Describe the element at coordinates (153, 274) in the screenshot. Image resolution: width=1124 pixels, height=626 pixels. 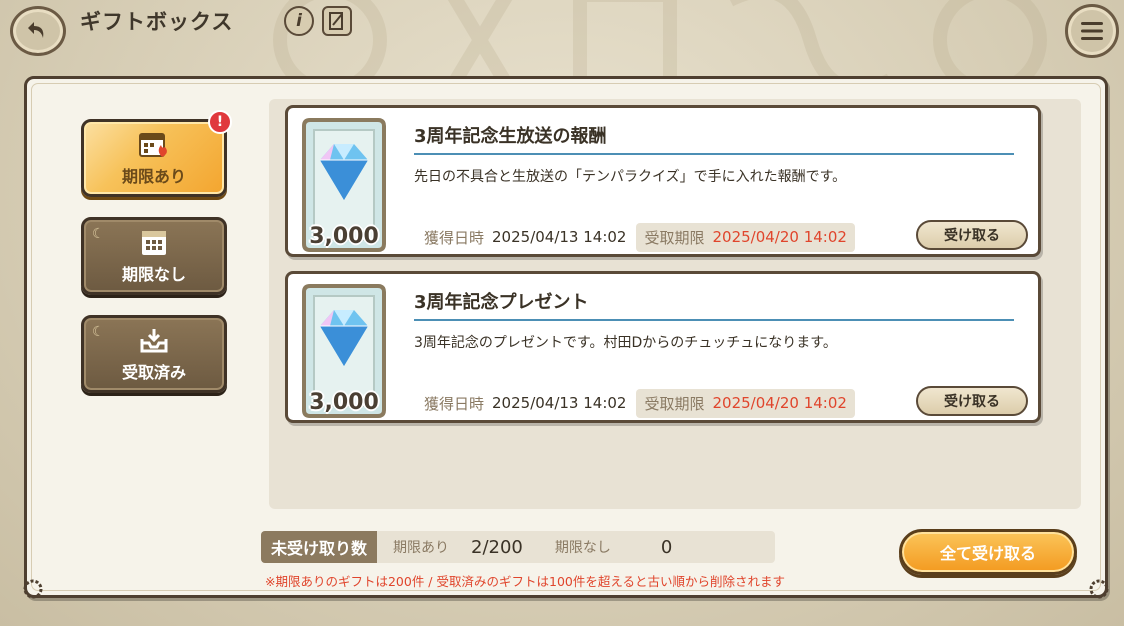
I see `tab-label: 期限なし` at that location.